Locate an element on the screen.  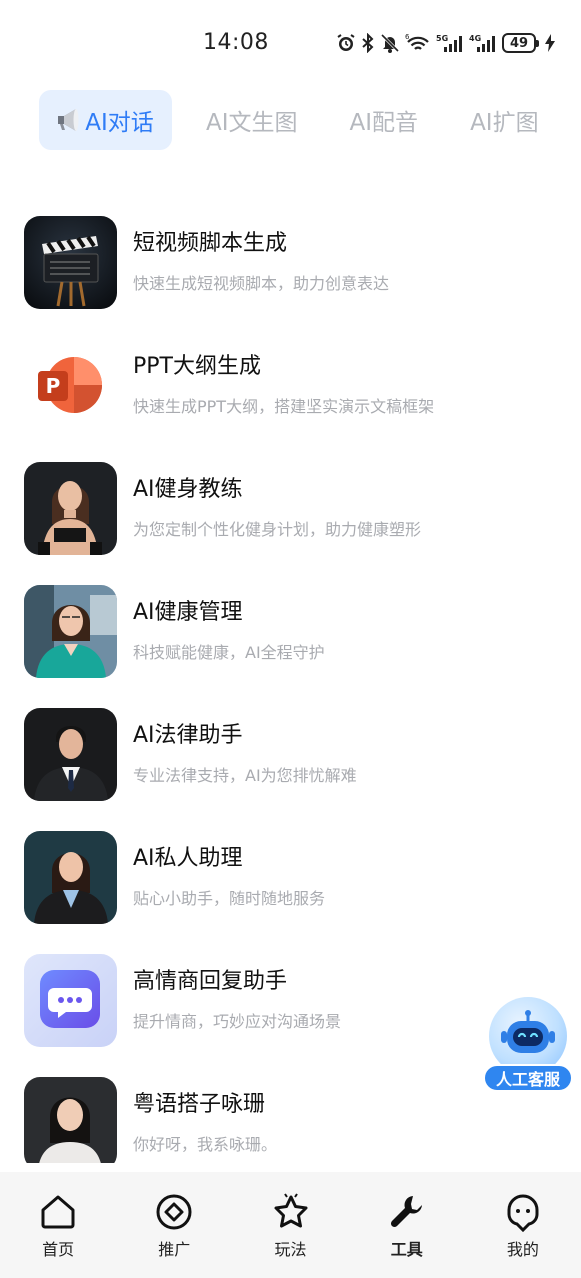
item-desc: 快速生成短视频脚本，助力创意表达 is located at coordinates (261, 283).